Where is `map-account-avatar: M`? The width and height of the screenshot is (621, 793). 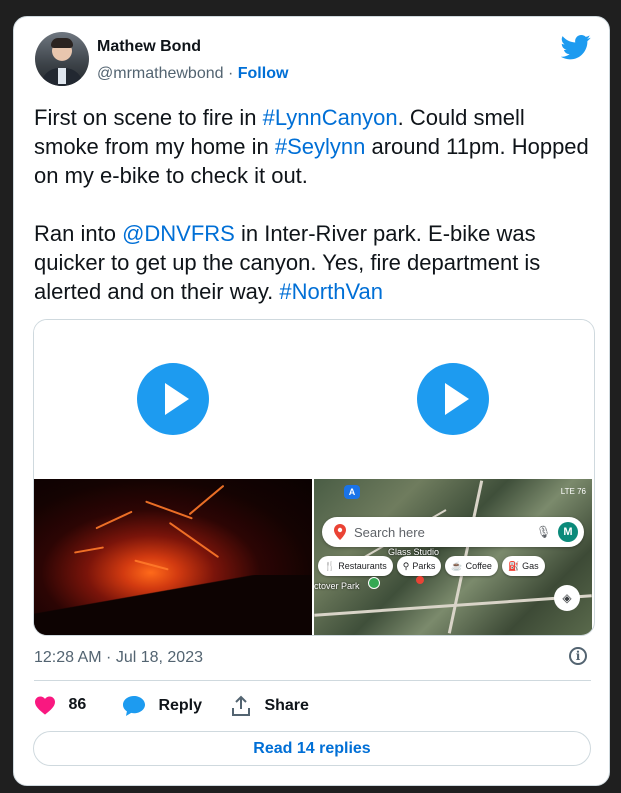
map-account-avatar: M is located at coordinates (568, 532).